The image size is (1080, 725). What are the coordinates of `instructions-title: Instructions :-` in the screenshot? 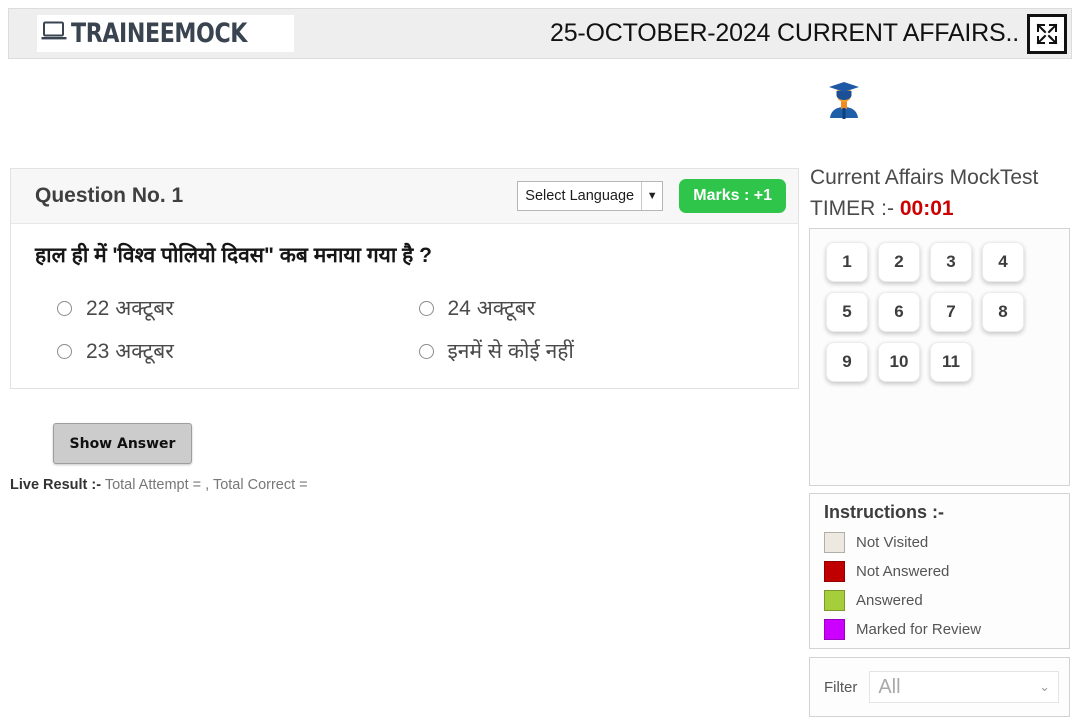 It's located at (884, 512).